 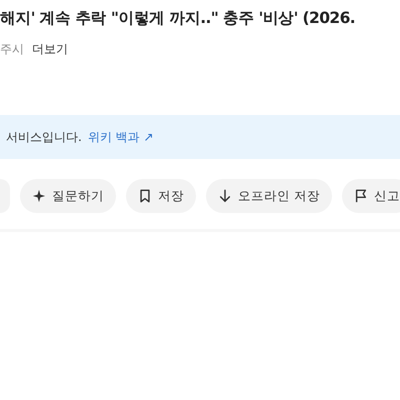 I want to click on more-link: 더보기, so click(x=50, y=49).